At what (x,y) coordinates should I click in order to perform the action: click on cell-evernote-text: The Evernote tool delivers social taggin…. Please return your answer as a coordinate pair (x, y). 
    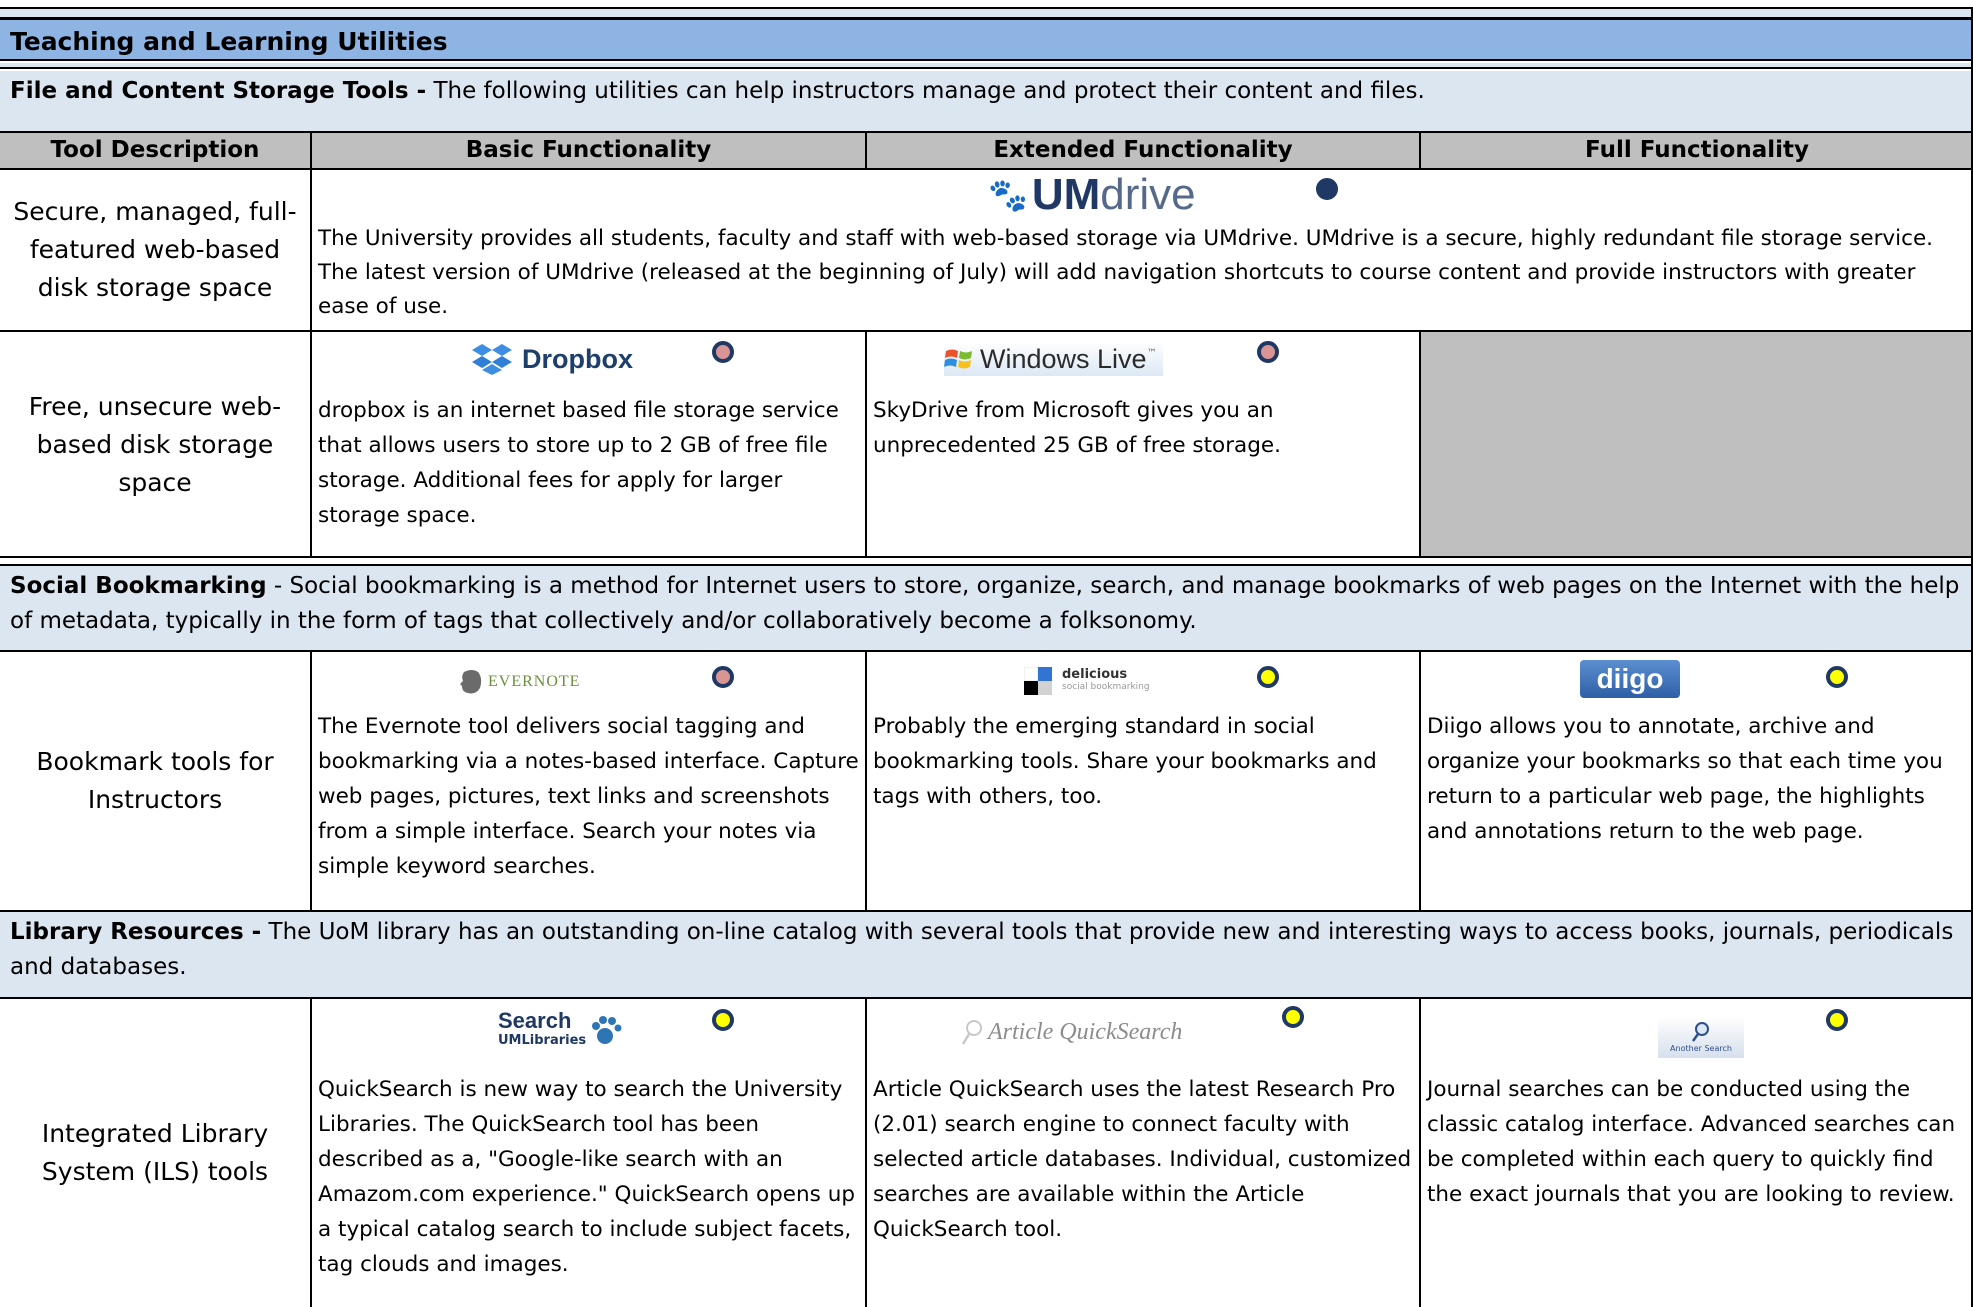
    Looking at the image, I should click on (588, 796).